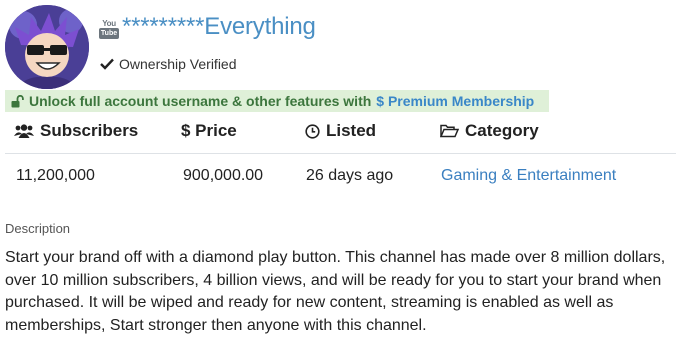  What do you see at coordinates (109, 23) in the screenshot?
I see `youtube-logo-you: You` at bounding box center [109, 23].